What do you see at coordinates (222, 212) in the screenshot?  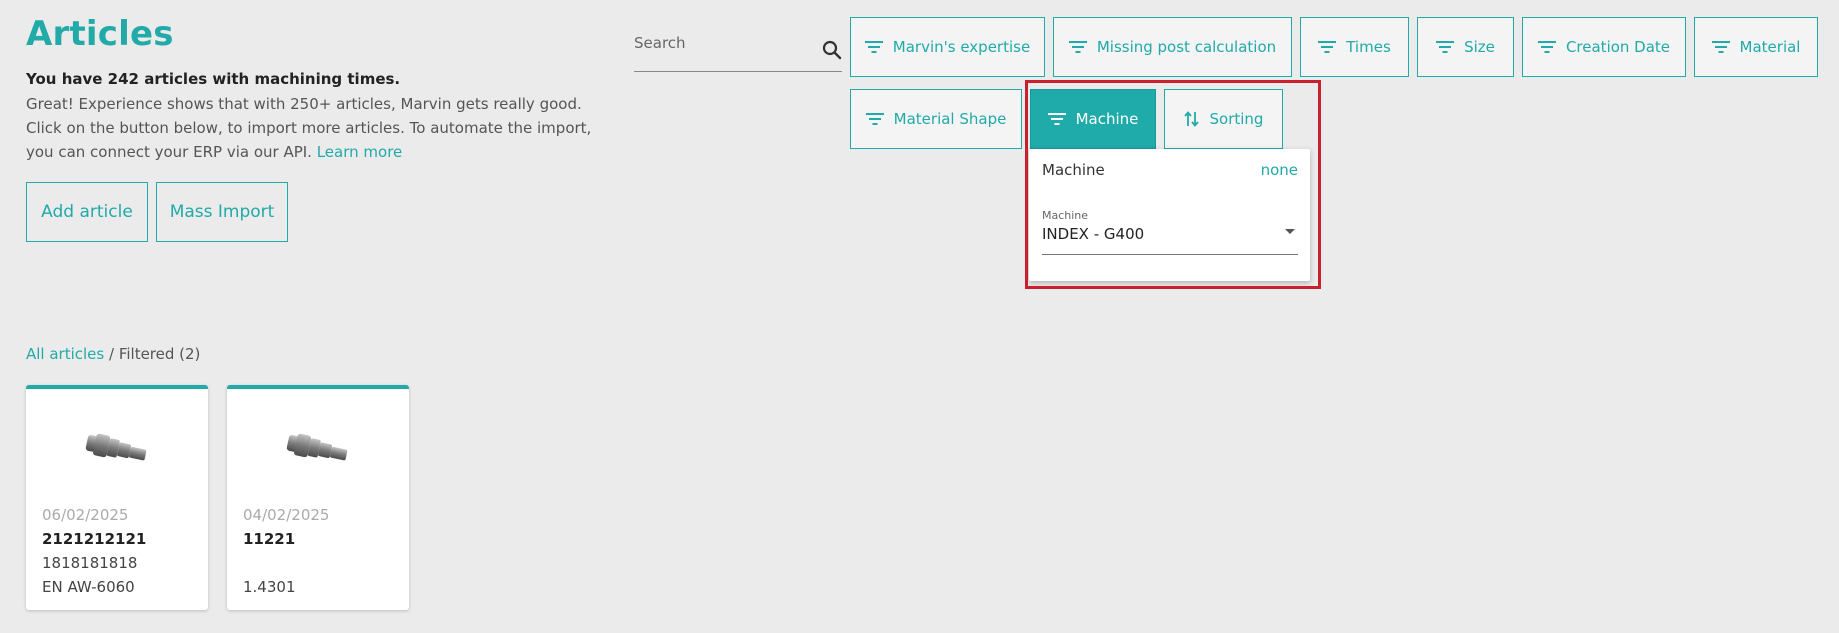 I see `mass-import-button: Mass Import` at bounding box center [222, 212].